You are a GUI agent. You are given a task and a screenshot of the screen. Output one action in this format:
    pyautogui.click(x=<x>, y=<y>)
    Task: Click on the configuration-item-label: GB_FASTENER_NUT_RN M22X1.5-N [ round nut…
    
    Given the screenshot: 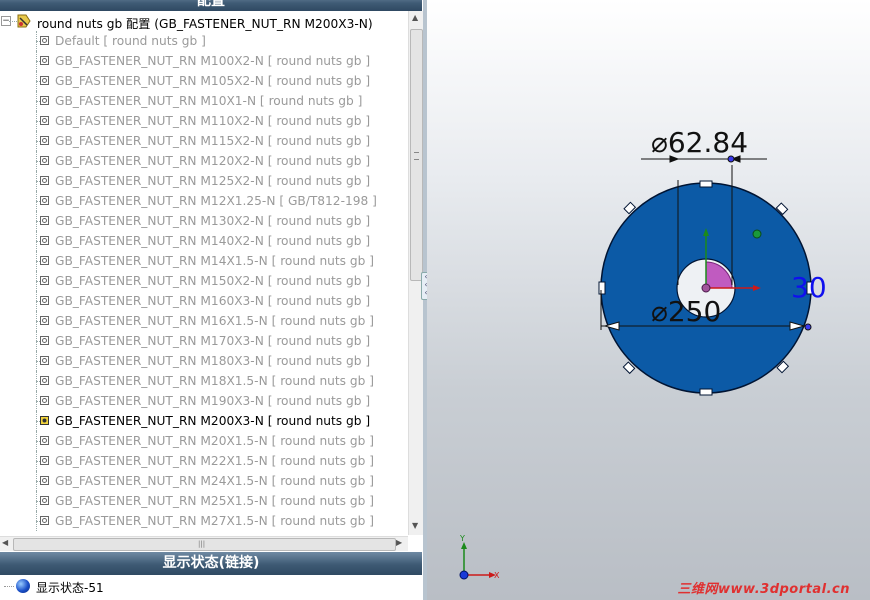 What is the action you would take?
    pyautogui.click(x=215, y=461)
    